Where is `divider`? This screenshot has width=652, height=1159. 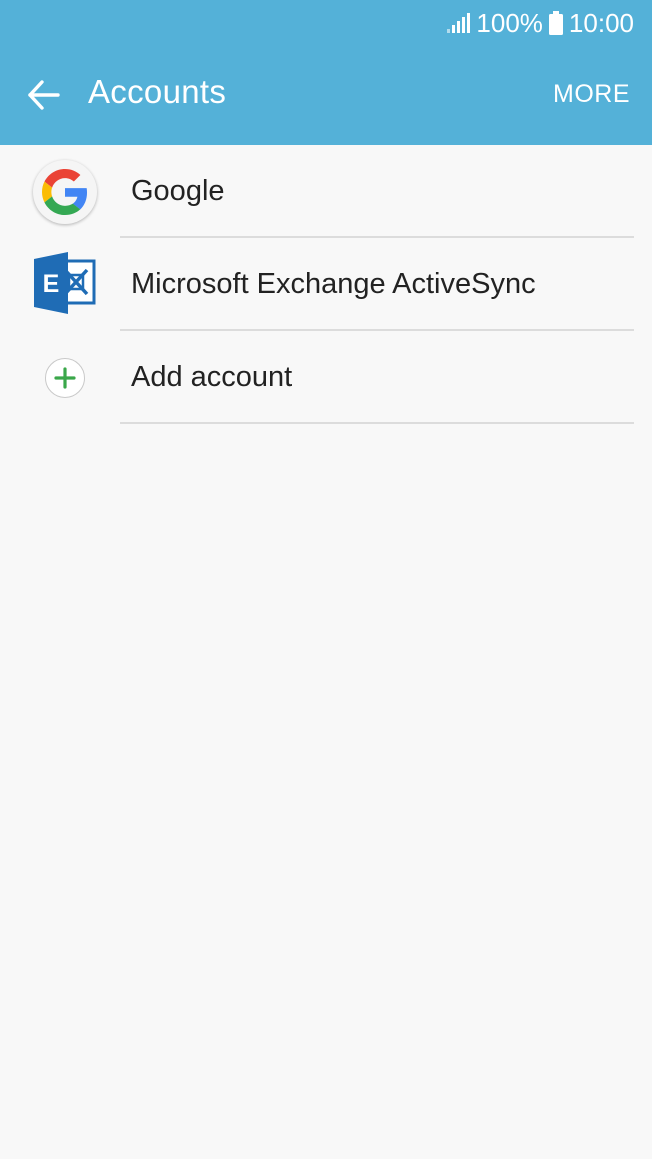 divider is located at coordinates (377, 423).